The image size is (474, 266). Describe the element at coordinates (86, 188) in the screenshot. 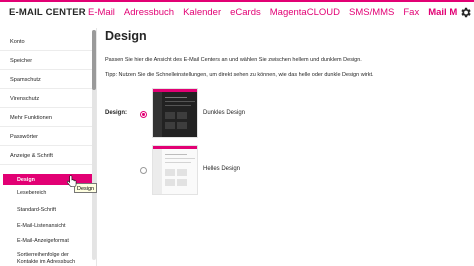

I see `tooltip: Design` at that location.